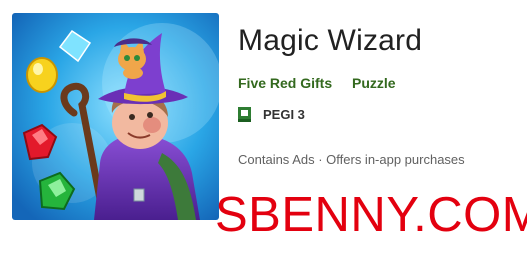 The image size is (527, 264). What do you see at coordinates (244, 114) in the screenshot?
I see `pegi-rating-icon` at bounding box center [244, 114].